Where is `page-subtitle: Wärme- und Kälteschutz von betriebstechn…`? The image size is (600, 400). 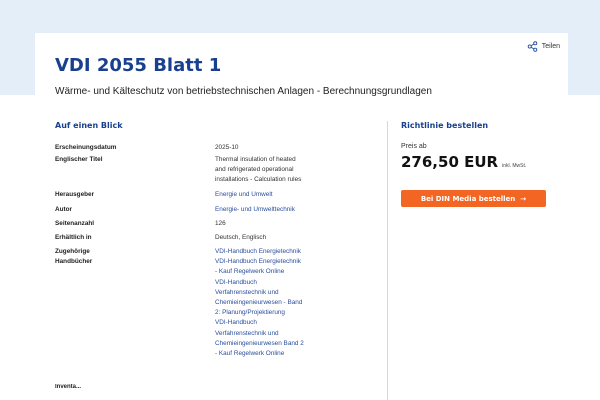 page-subtitle: Wärme- und Kälteschutz von betriebstechn… is located at coordinates (243, 91).